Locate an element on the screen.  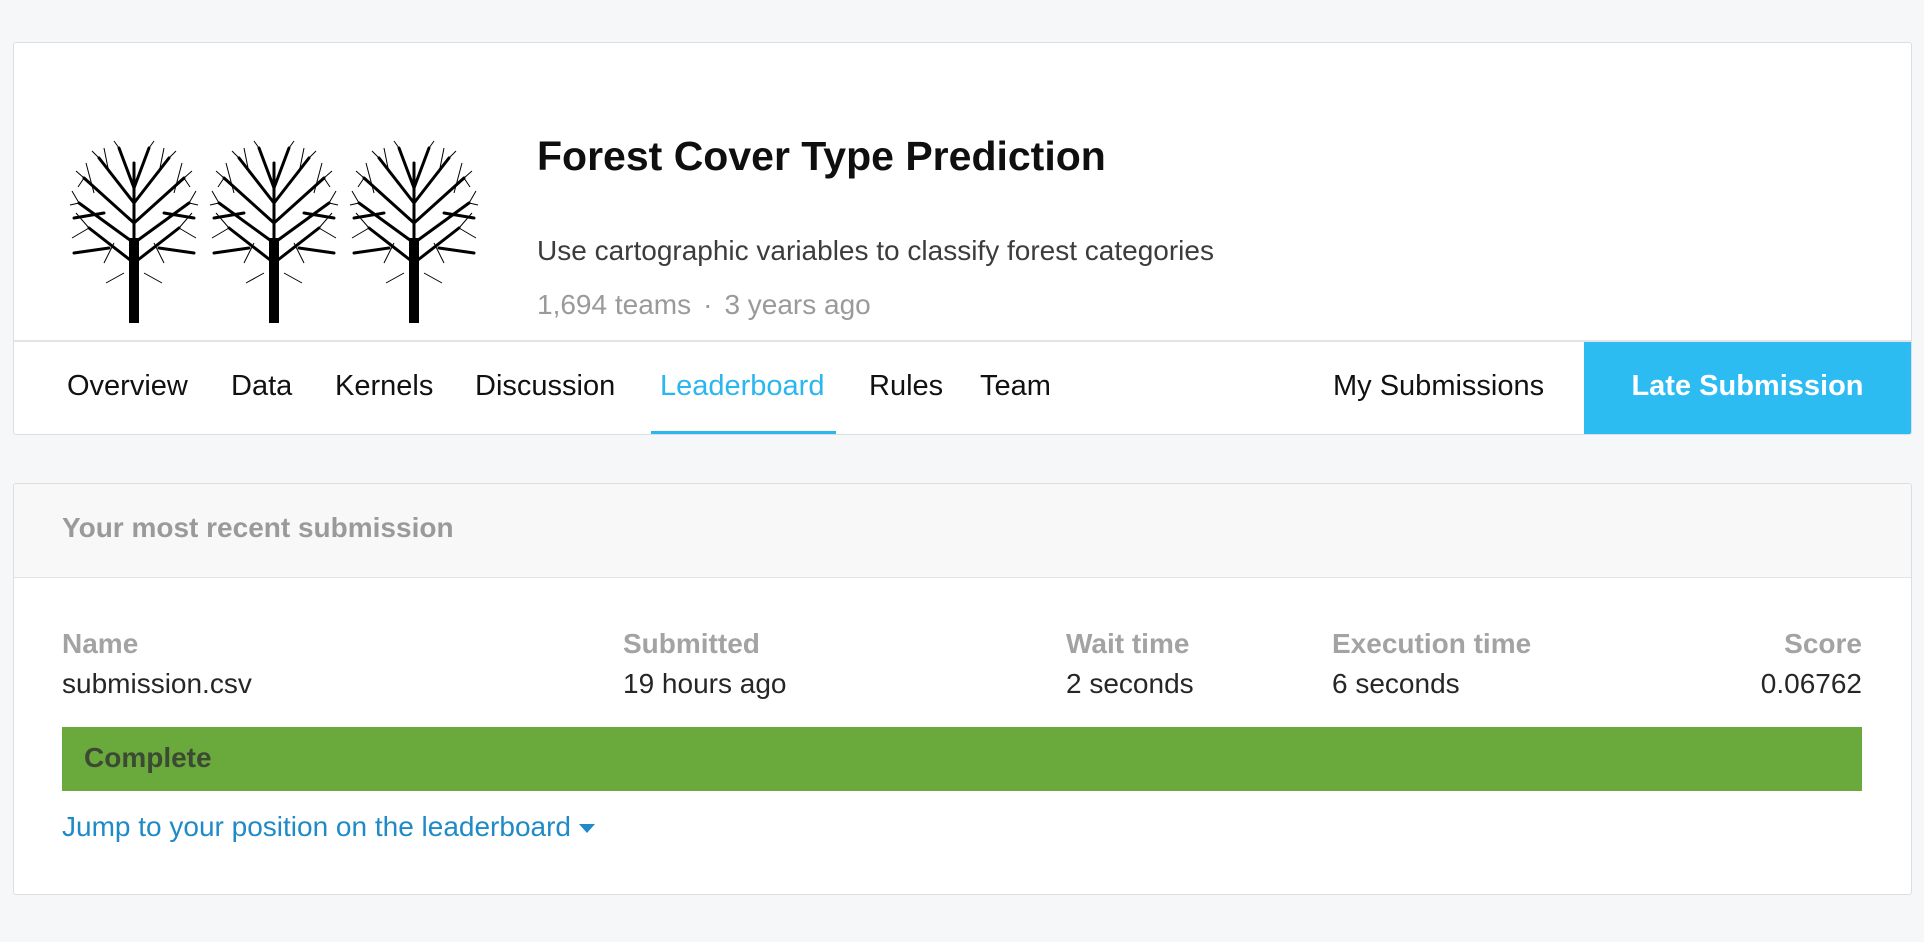
jump-link-text: Jump to your position on the leaderboard is located at coordinates (316, 826).